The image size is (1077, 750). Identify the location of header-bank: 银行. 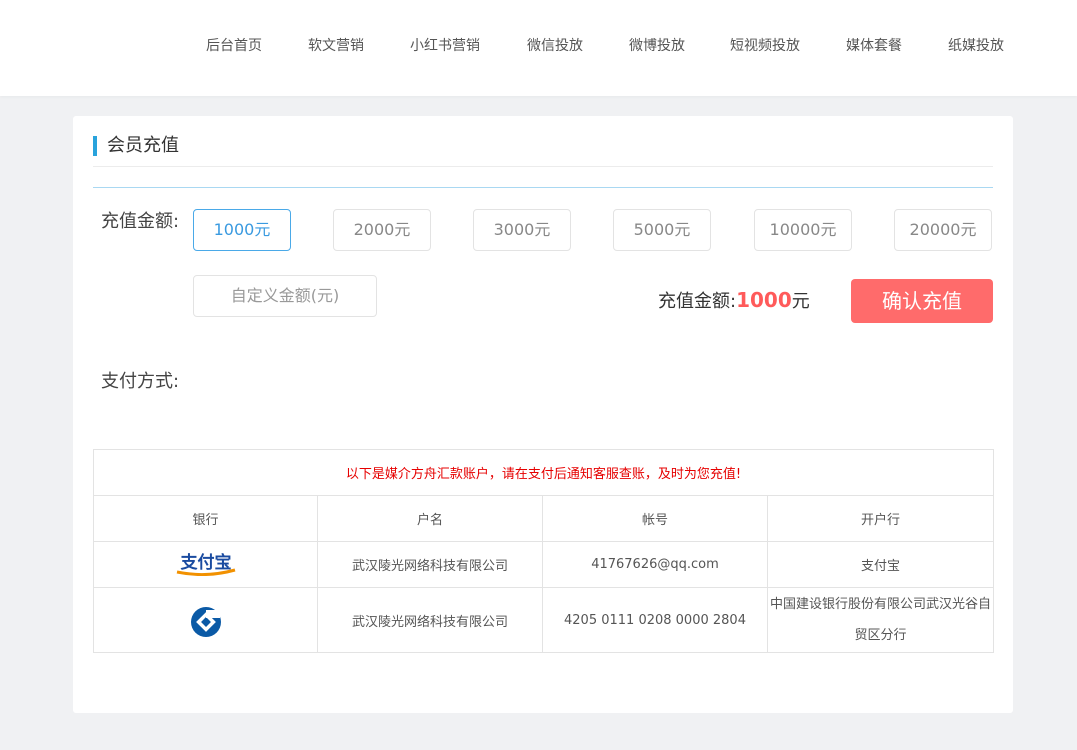
(205, 518).